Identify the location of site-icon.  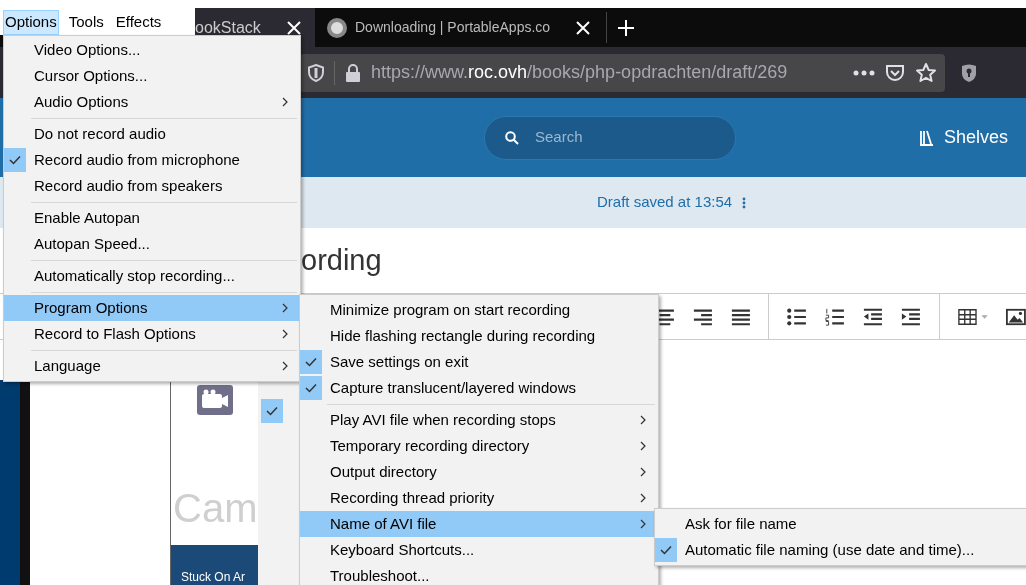
(337, 27).